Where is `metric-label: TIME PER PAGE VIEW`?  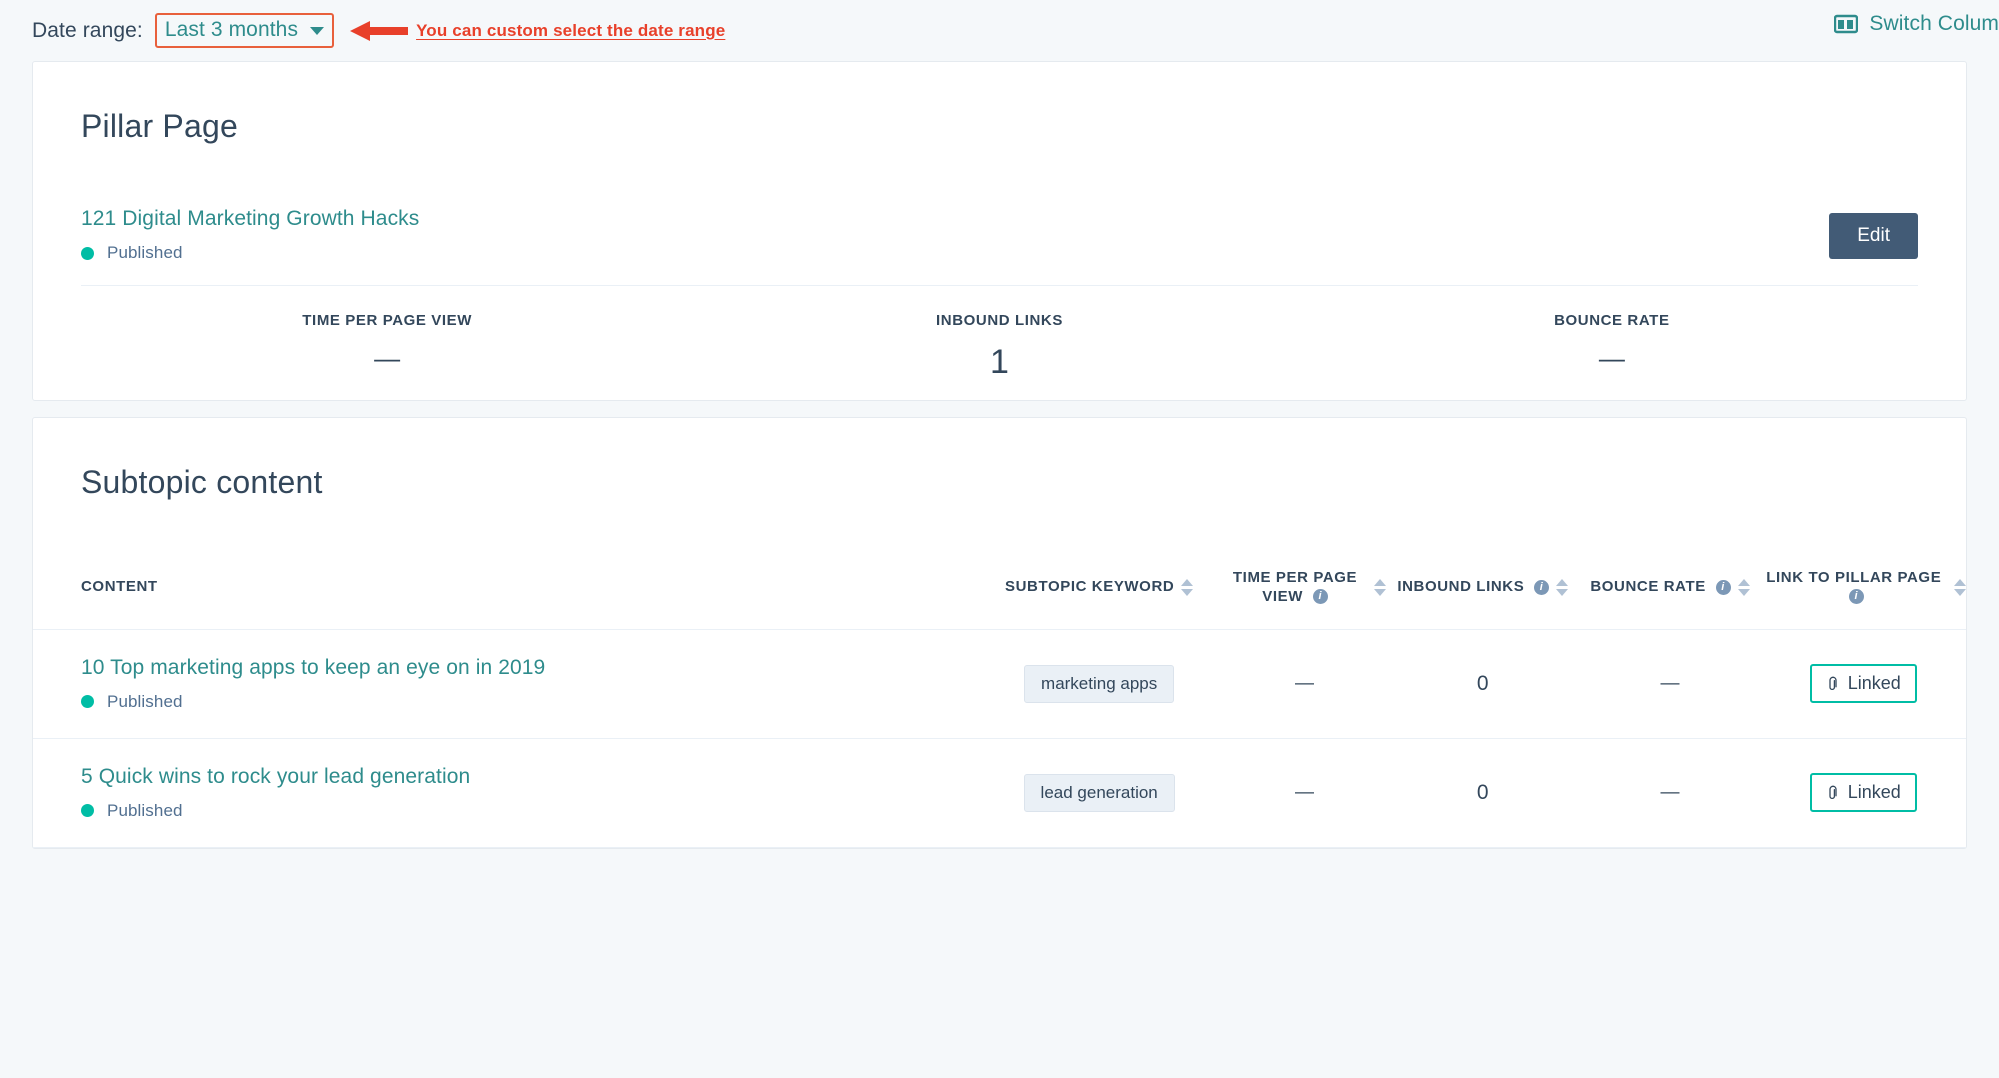 metric-label: TIME PER PAGE VIEW is located at coordinates (387, 320).